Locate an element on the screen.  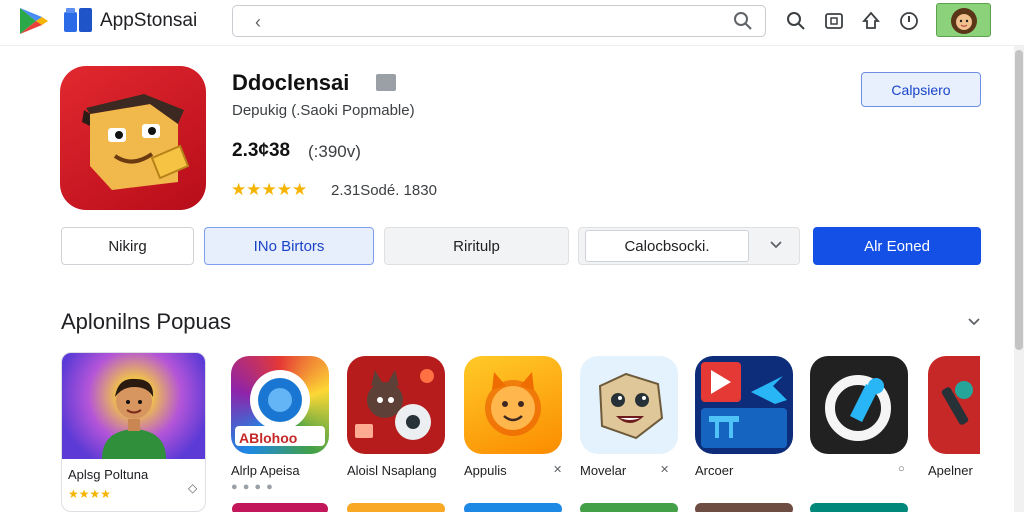
app-card: Aplsg Poltuna ★★★★ ◇ is located at coordinates (133, 432).